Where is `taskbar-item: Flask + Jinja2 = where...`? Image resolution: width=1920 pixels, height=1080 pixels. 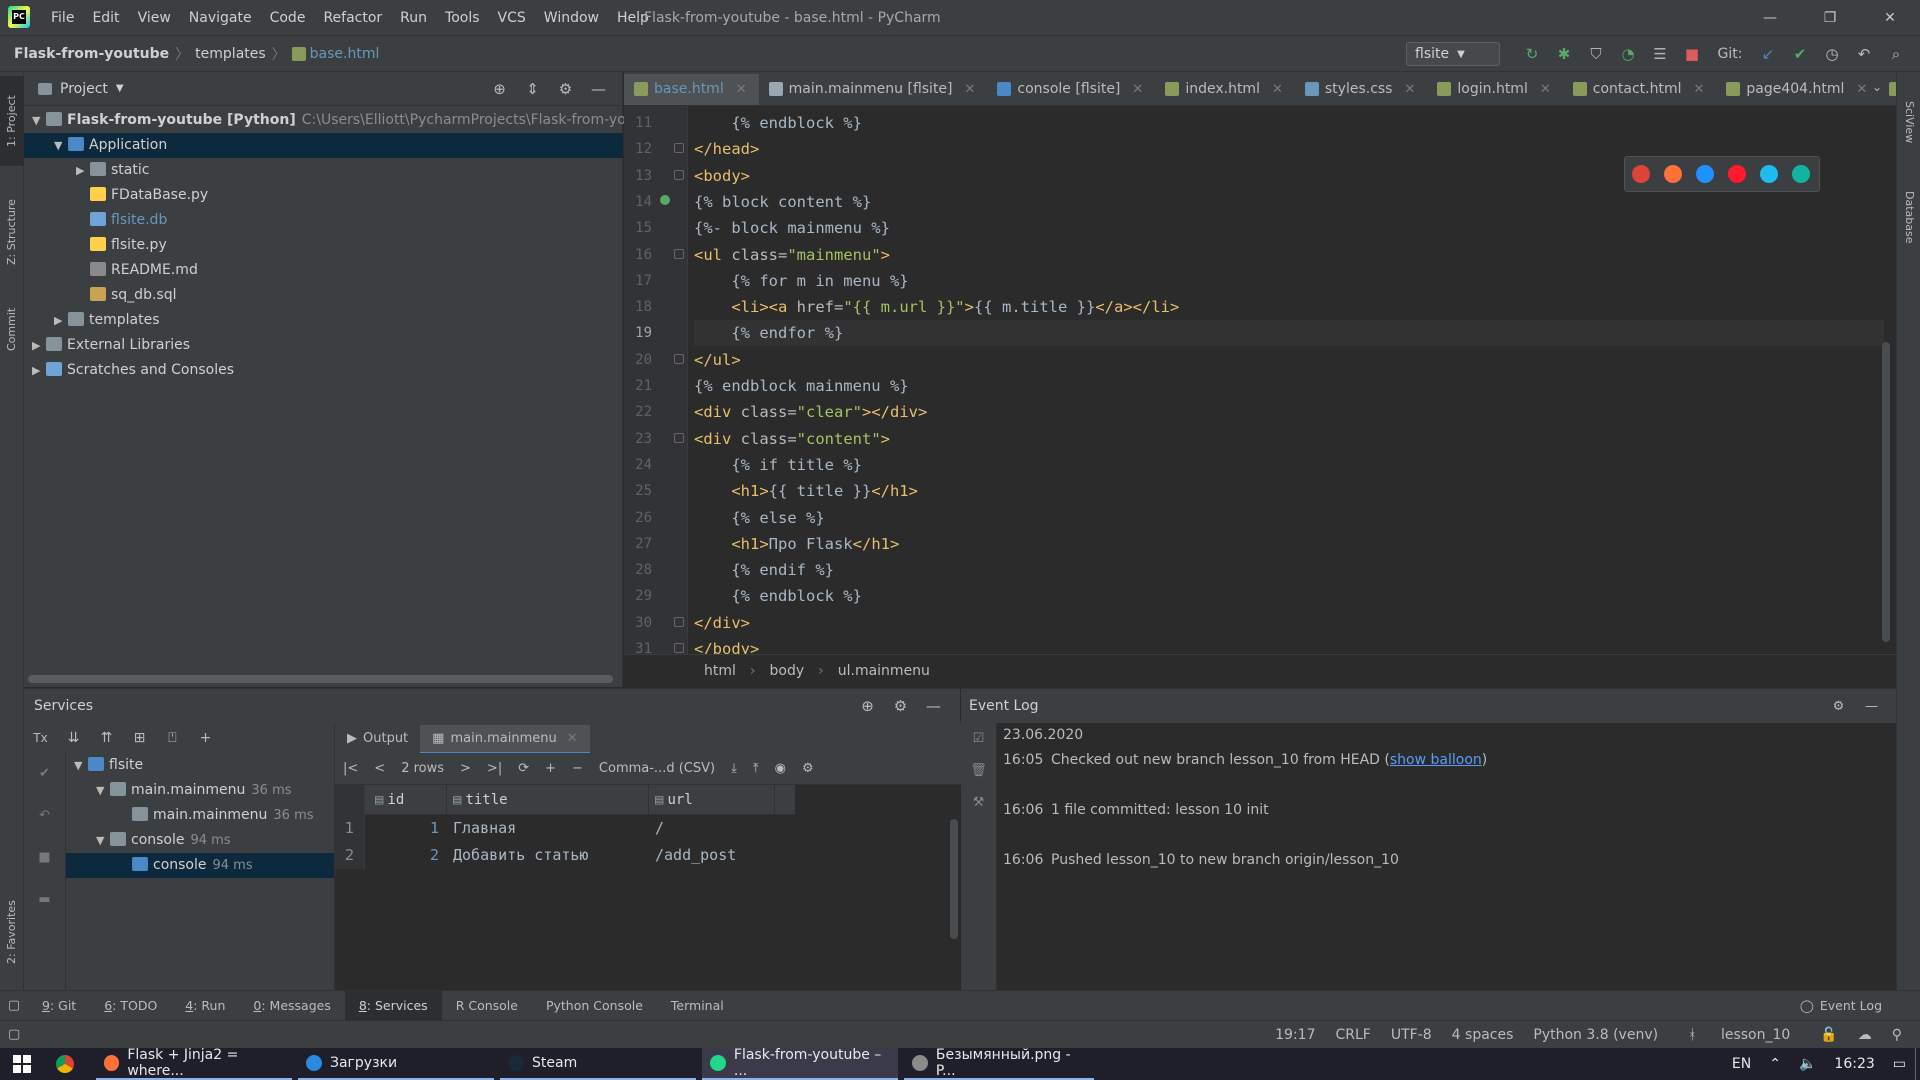 taskbar-item: Flask + Jinja2 = where... is located at coordinates (194, 1063).